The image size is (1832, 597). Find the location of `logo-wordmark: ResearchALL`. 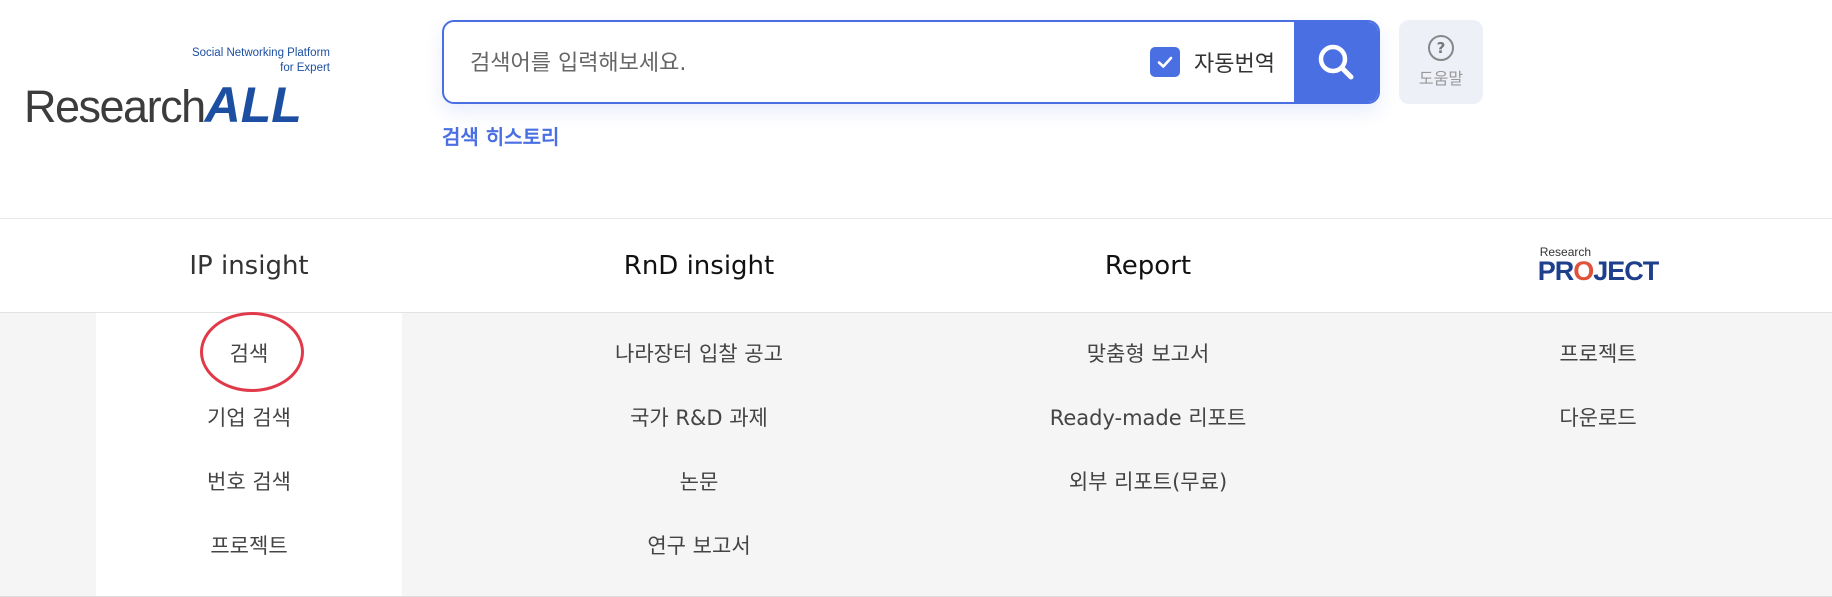

logo-wordmark: ResearchALL is located at coordinates (163, 105).